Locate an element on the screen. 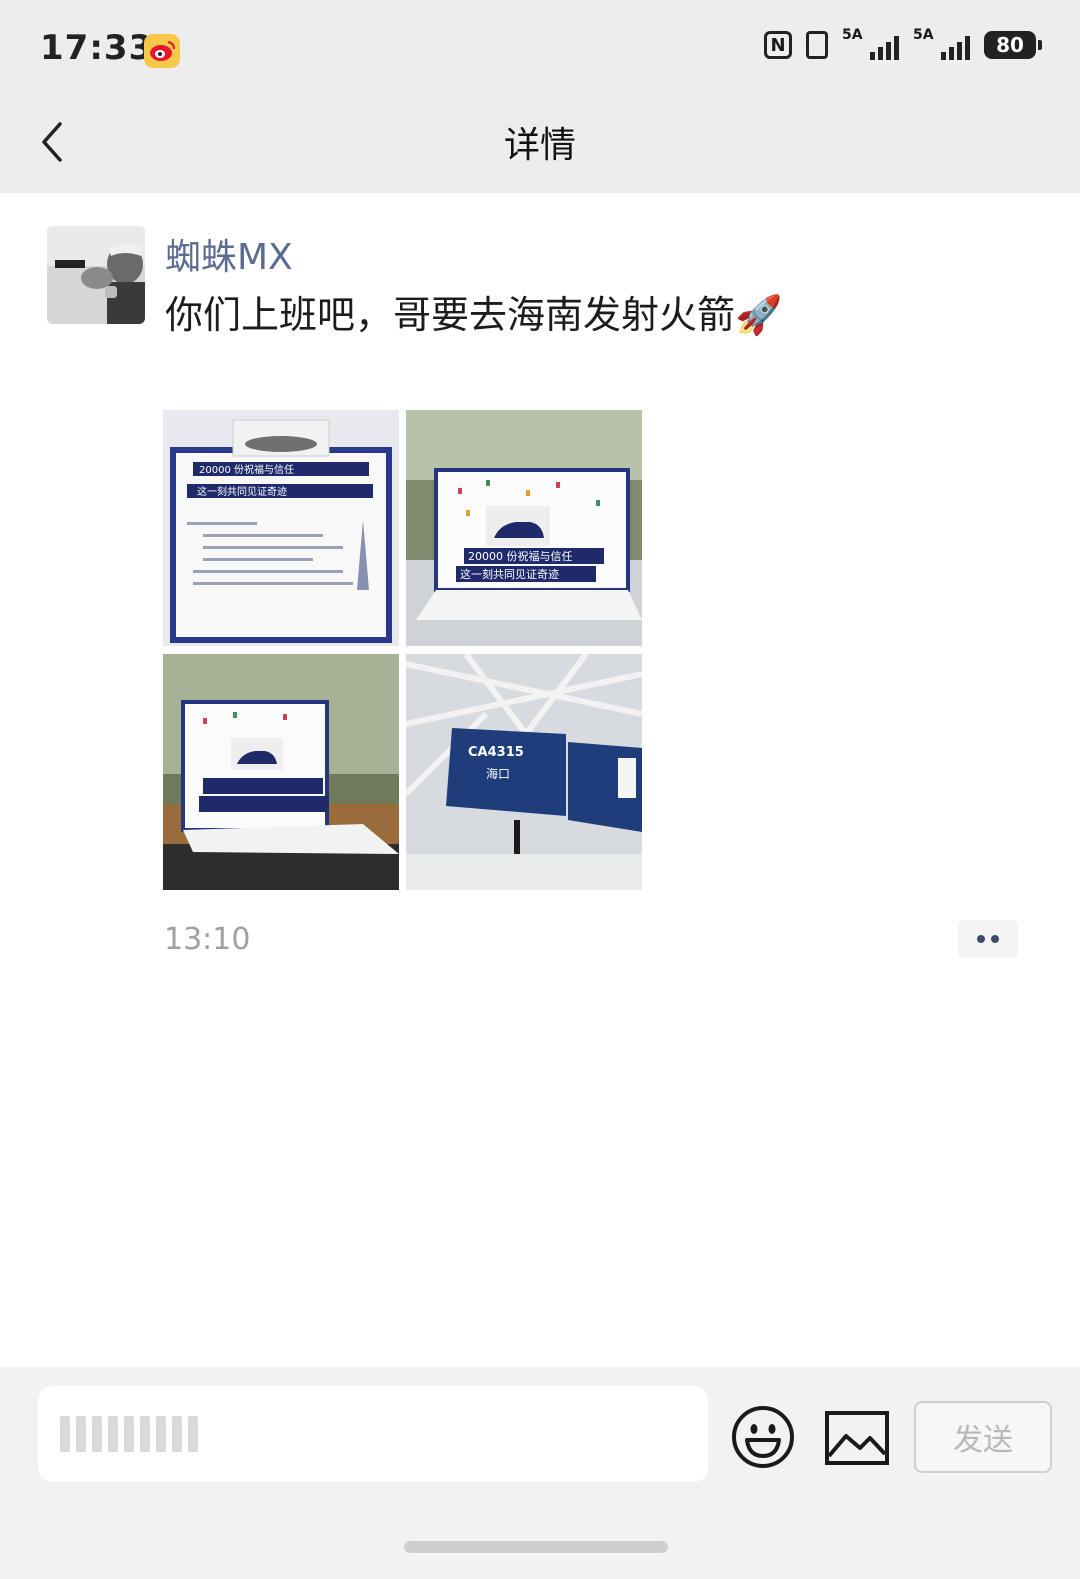  signal-icon: 5A is located at coordinates (870, 43).